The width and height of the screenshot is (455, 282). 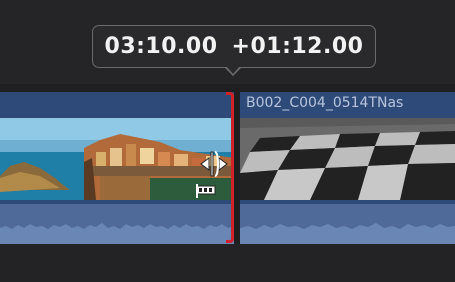 What do you see at coordinates (347, 224) in the screenshot?
I see `clip-right-audio-waveform` at bounding box center [347, 224].